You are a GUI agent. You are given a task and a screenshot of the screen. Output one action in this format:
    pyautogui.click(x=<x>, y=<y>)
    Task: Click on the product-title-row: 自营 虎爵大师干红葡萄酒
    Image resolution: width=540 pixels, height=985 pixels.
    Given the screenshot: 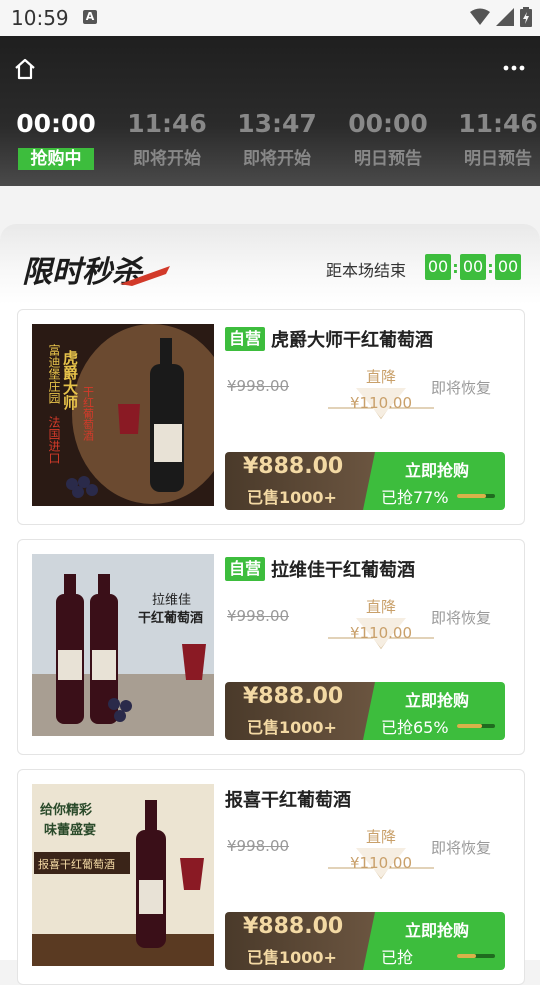 What is the action you would take?
    pyautogui.click(x=329, y=339)
    